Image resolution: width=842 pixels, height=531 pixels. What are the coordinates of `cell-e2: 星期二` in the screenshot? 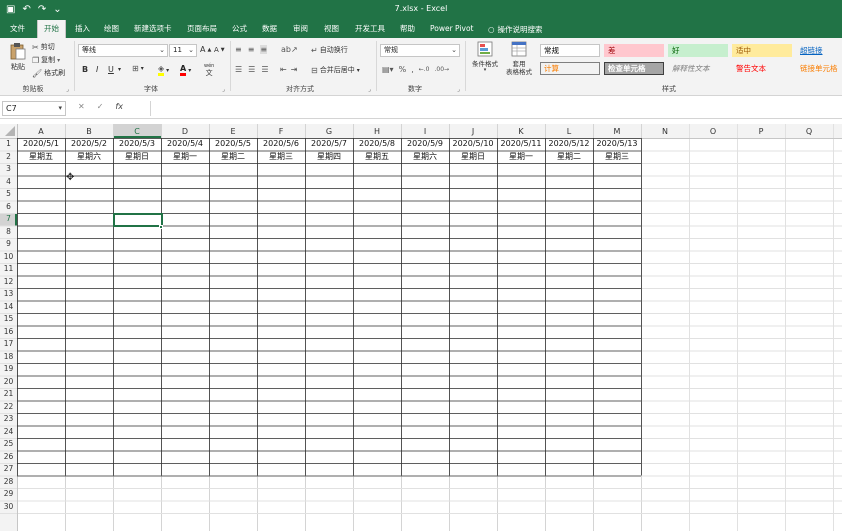 It's located at (233, 157).